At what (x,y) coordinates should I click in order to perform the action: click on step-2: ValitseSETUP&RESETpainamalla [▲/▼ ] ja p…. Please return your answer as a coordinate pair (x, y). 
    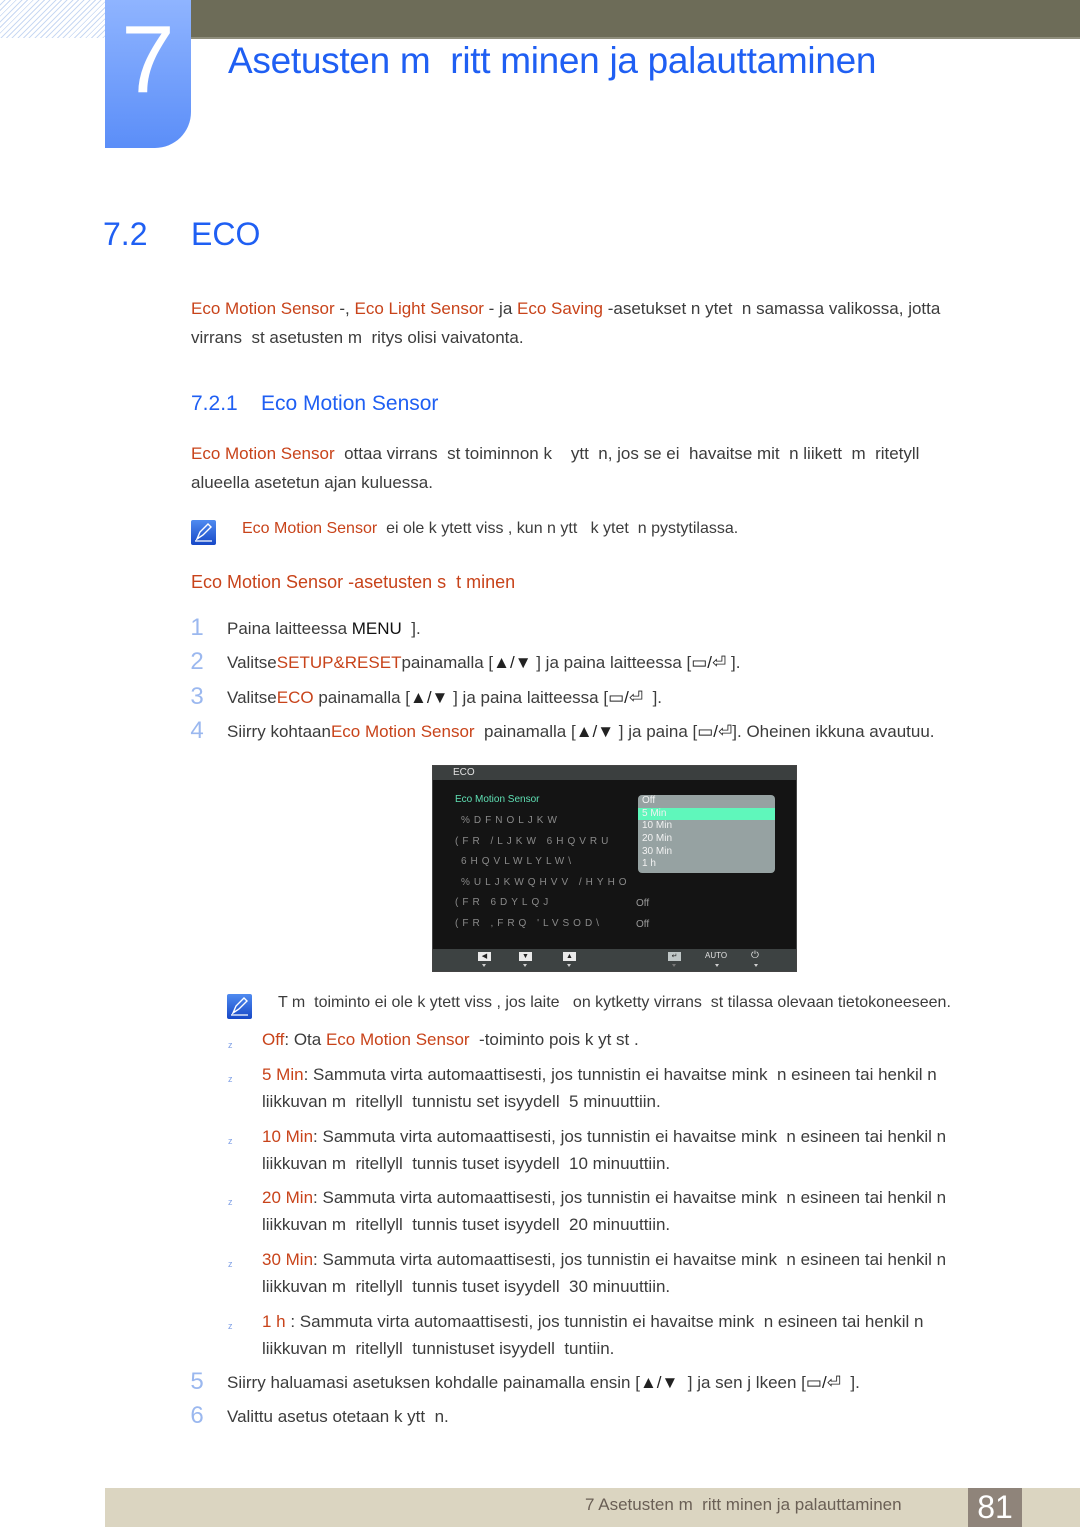
    Looking at the image, I should click on (484, 662).